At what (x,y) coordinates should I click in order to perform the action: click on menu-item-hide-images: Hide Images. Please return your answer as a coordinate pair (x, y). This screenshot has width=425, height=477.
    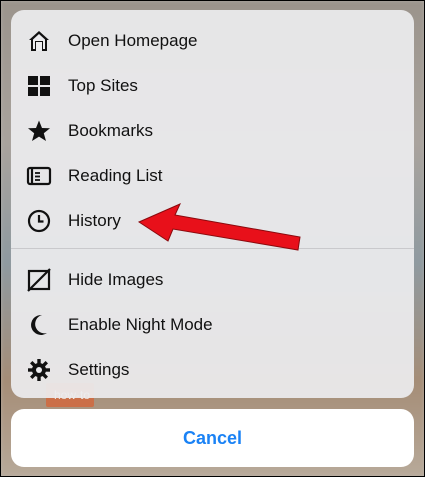
    Looking at the image, I should click on (212, 279).